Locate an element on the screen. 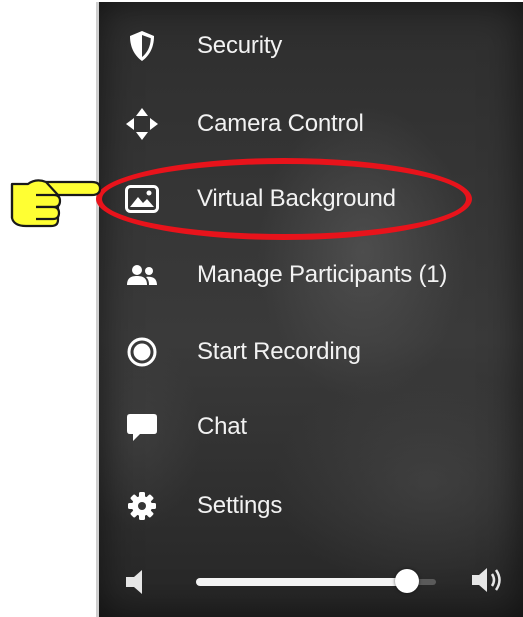 The width and height of the screenshot is (523, 617). shield-icon is located at coordinates (142, 46).